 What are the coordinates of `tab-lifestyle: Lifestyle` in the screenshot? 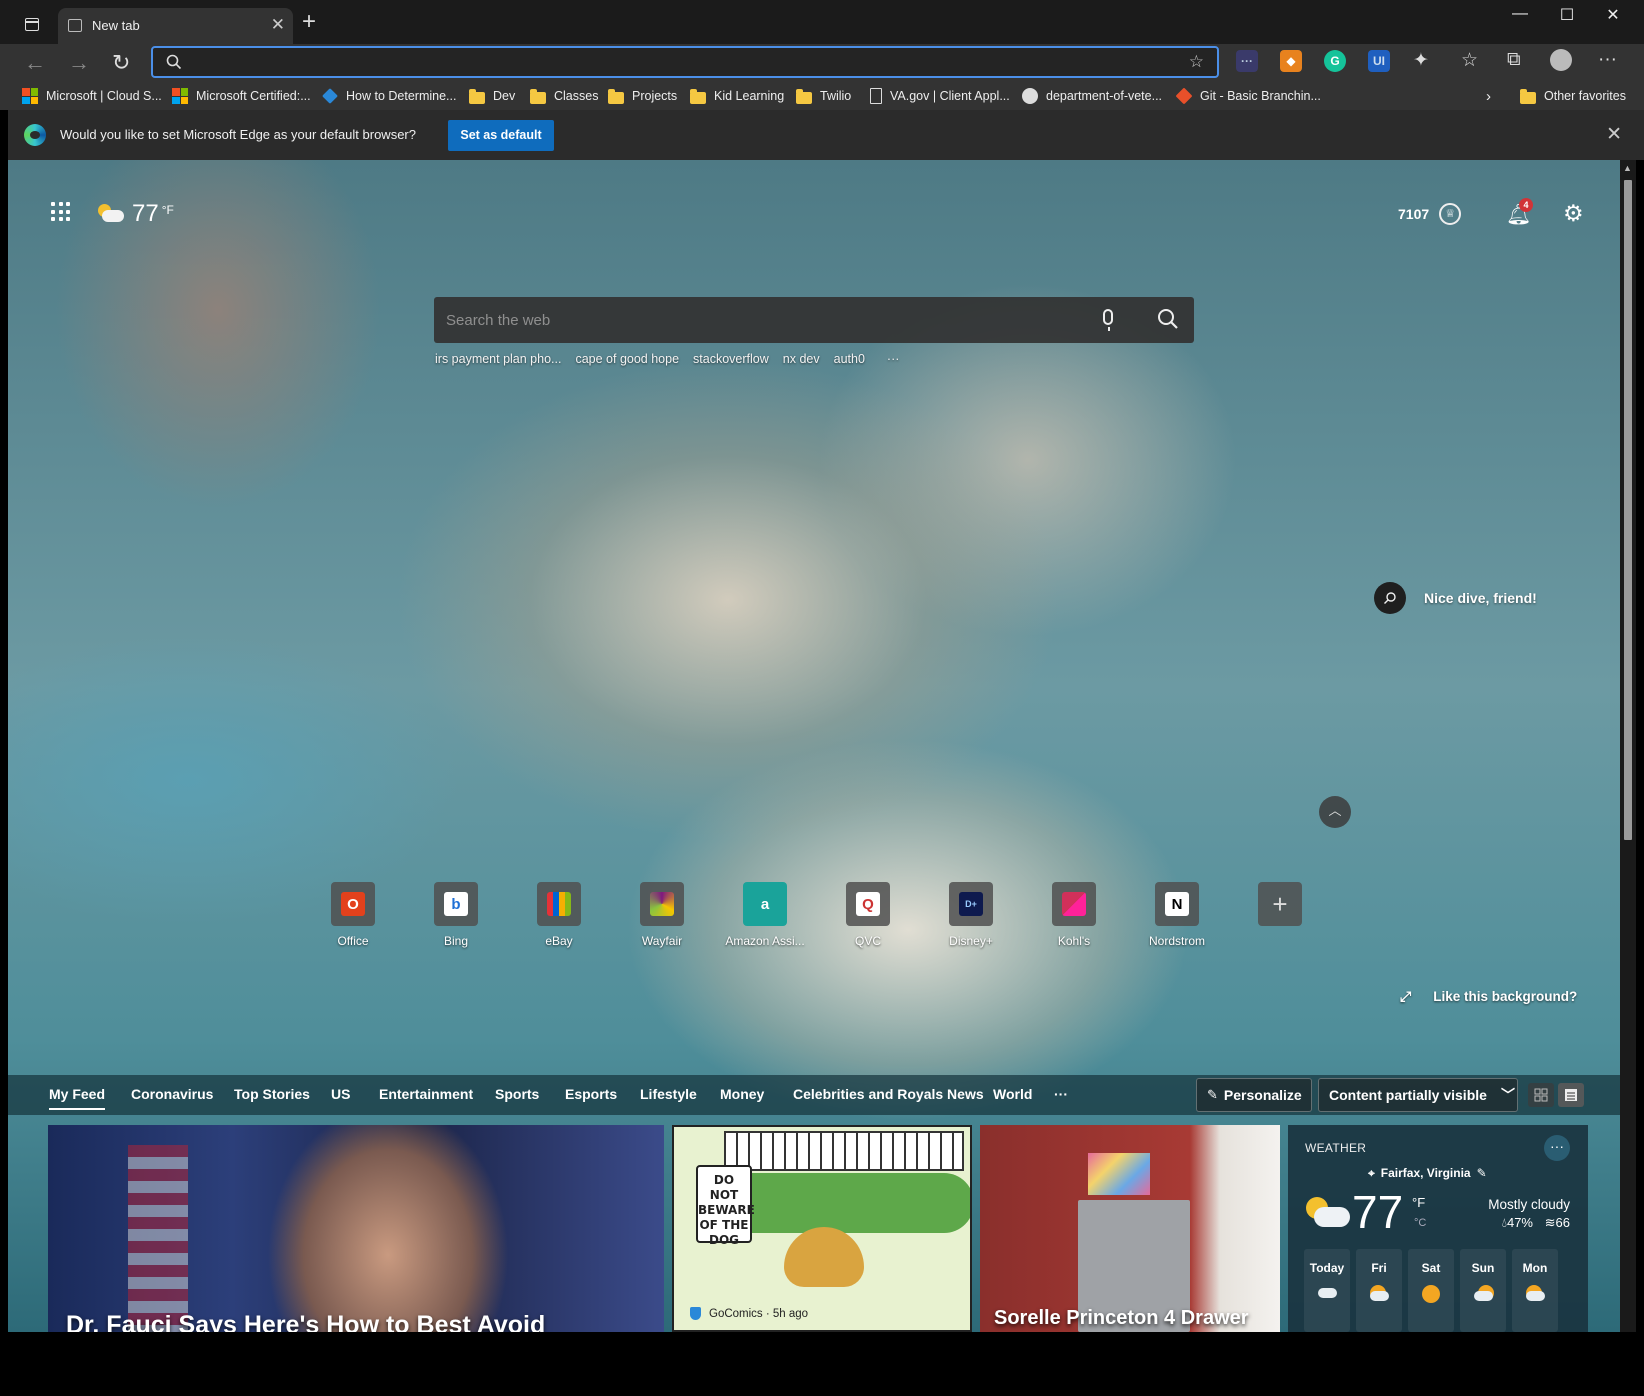 It's located at (668, 1094).